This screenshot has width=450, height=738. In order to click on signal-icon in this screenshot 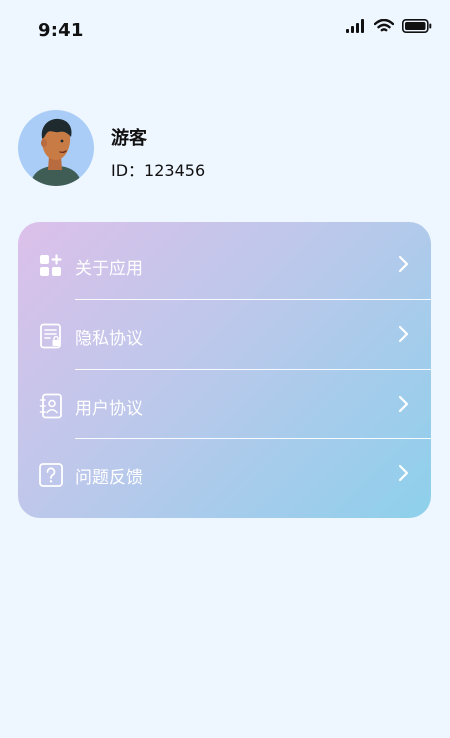, I will do `click(356, 27)`.